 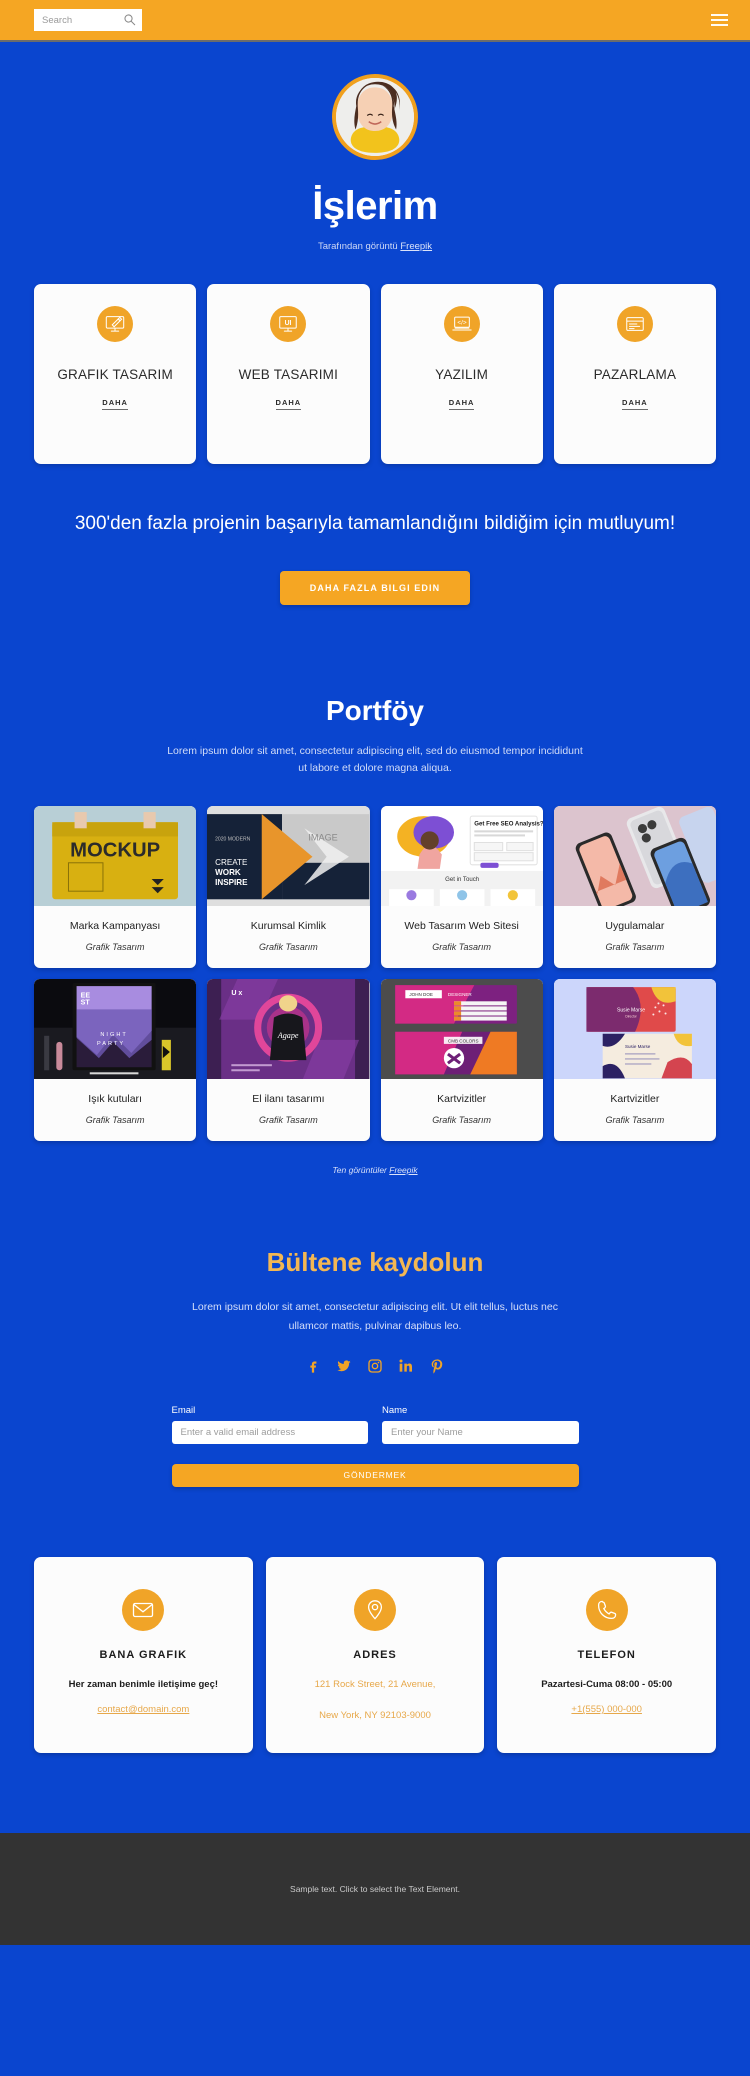 What do you see at coordinates (375, 1609) in the screenshot?
I see `map-pin-icon` at bounding box center [375, 1609].